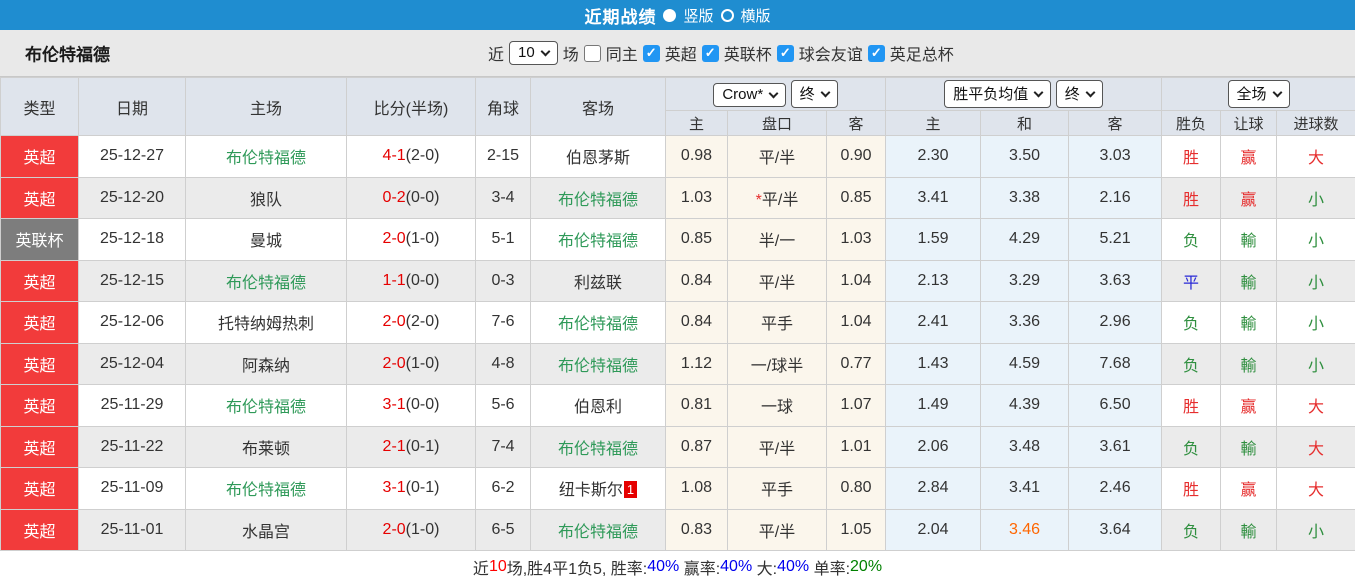 The width and height of the screenshot is (1355, 582). I want to click on cell-avg-away: 3.64, so click(1115, 529).